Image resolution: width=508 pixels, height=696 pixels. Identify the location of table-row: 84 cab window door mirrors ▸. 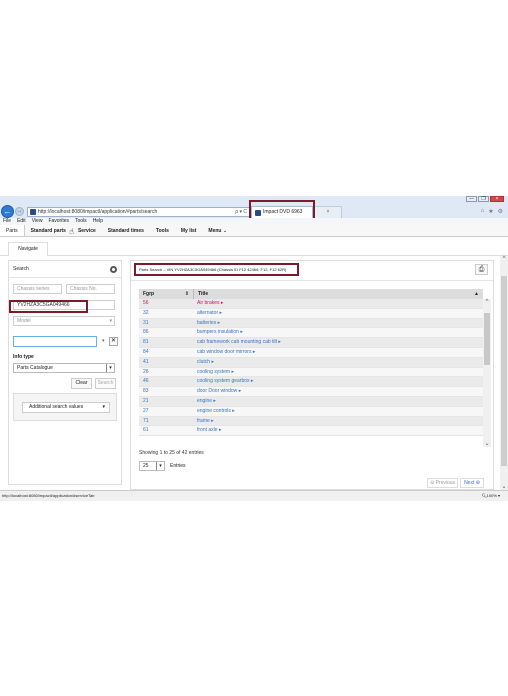
(311, 352).